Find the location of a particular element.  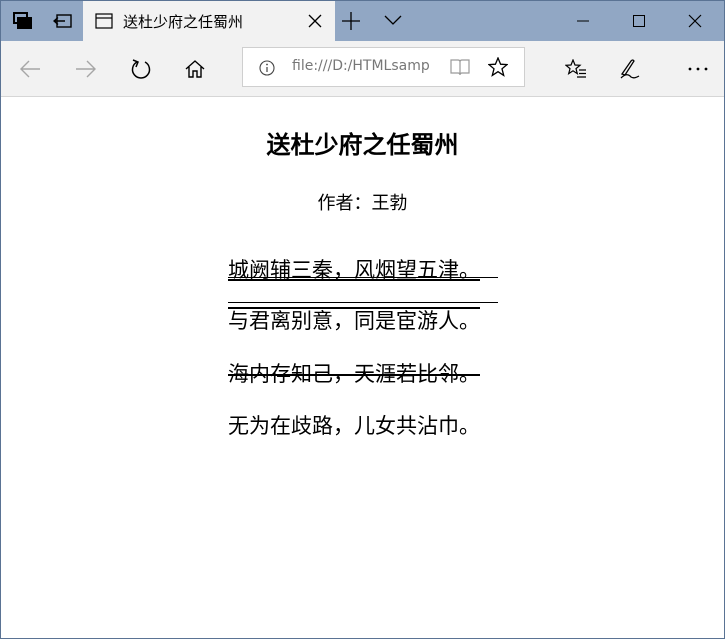

title-bar: 送杜少府之任蜀州 is located at coordinates (362, 21).